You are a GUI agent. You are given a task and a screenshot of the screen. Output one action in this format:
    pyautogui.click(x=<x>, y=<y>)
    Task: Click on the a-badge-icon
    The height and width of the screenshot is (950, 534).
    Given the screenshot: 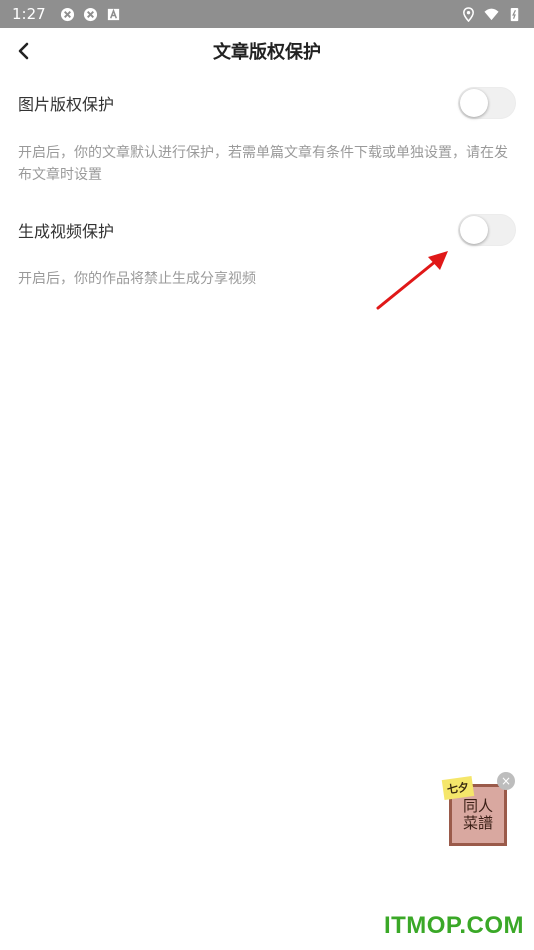 What is the action you would take?
    pyautogui.click(x=113, y=14)
    